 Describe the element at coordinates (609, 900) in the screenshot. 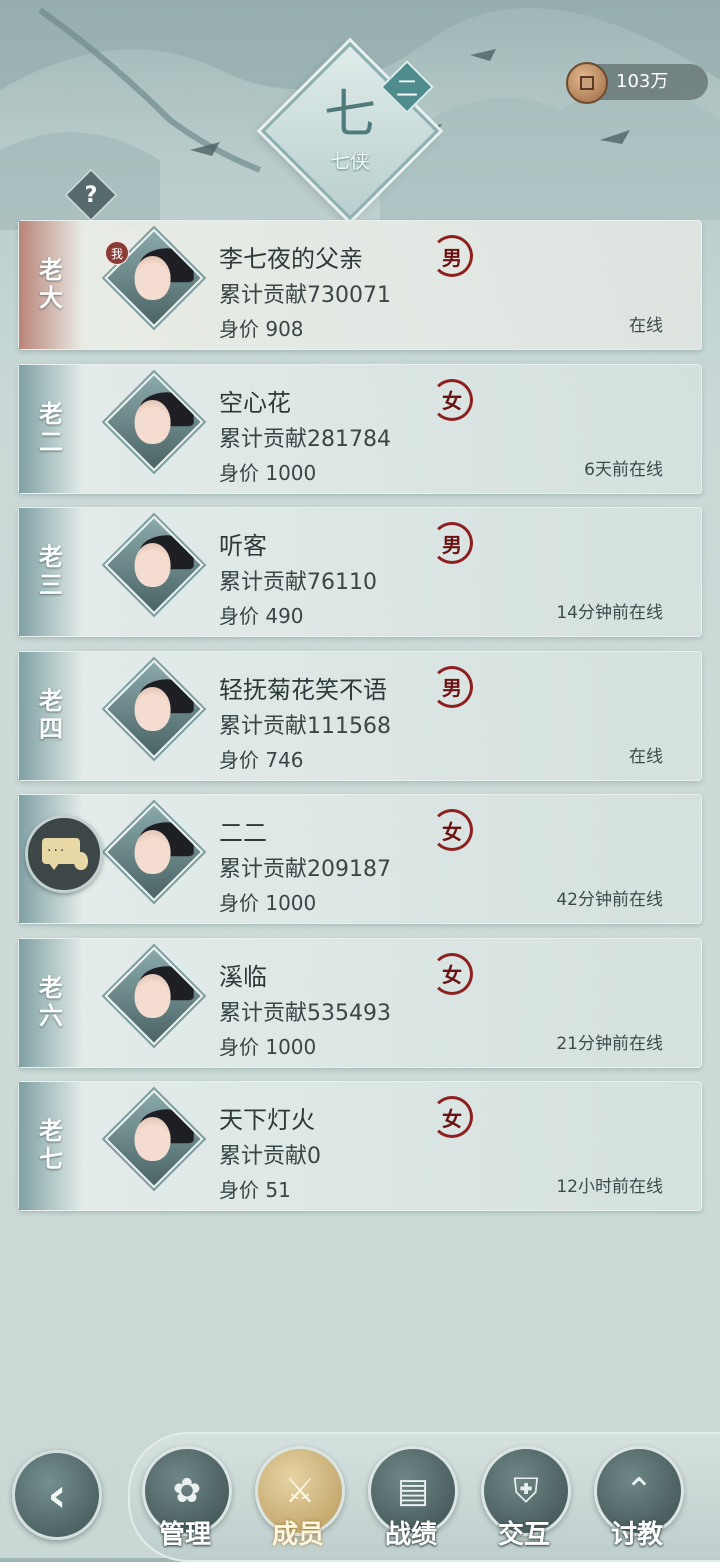

I see `online-status: 42分钟前在线` at that location.